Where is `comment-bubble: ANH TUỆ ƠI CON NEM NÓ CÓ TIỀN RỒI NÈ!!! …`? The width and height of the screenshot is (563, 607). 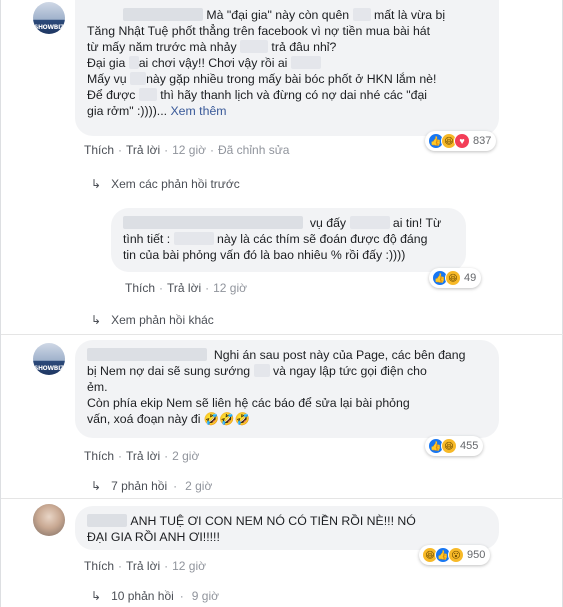 comment-bubble: ANH TUỆ ƠI CON NEM NÓ CÓ TIỀN RỒI NÈ!!! … is located at coordinates (287, 528).